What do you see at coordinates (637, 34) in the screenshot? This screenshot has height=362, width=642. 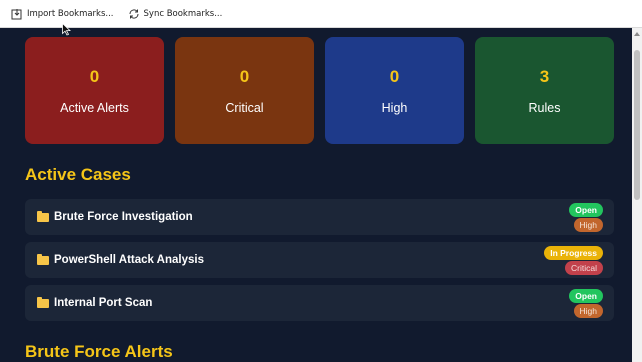 I see `scroll-up-arrow-icon` at bounding box center [637, 34].